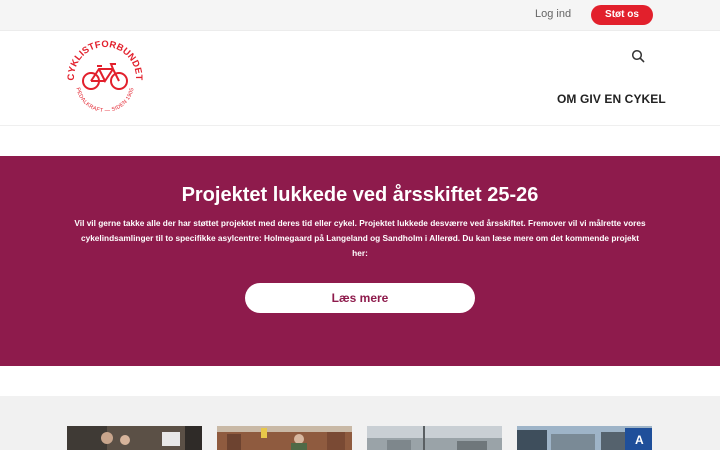  Describe the element at coordinates (622, 15) in the screenshot. I see `support-button: Støt os` at that location.